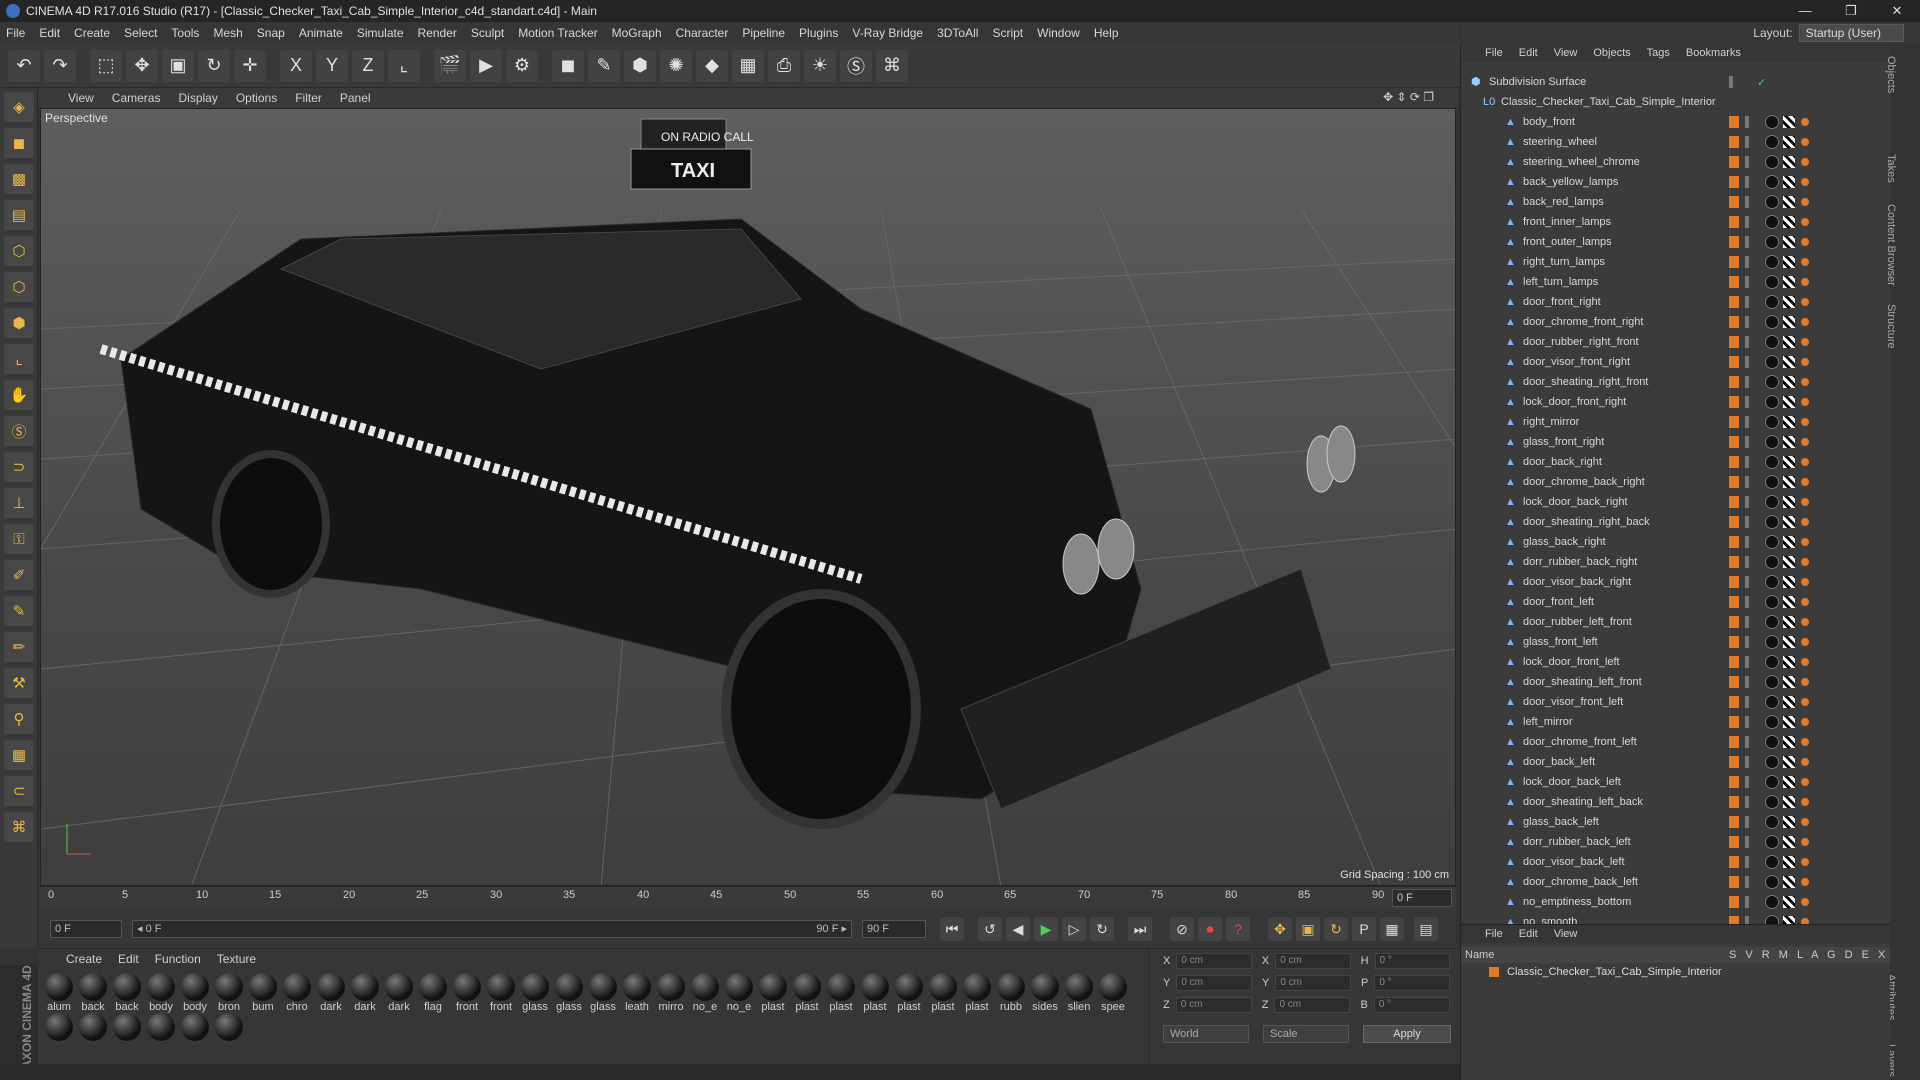  What do you see at coordinates (1671, 602) in the screenshot?
I see `object-row: ▲ door_front_left` at bounding box center [1671, 602].